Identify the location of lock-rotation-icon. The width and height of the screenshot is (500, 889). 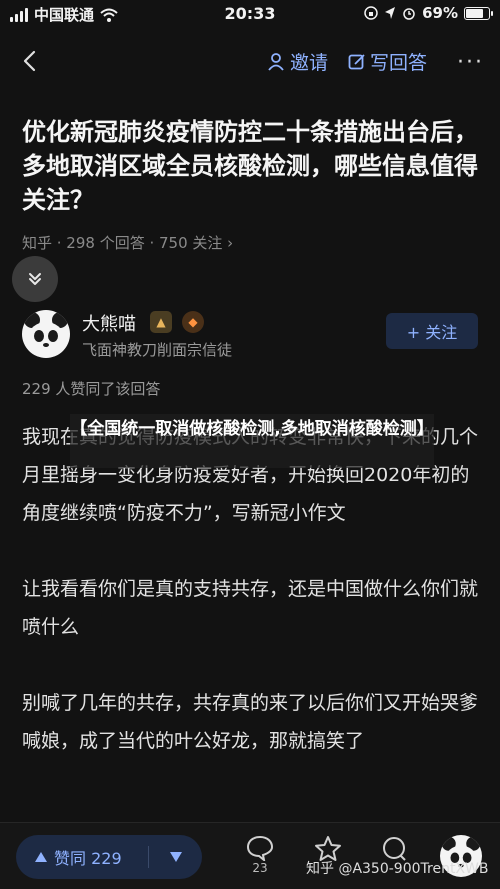
(371, 13).